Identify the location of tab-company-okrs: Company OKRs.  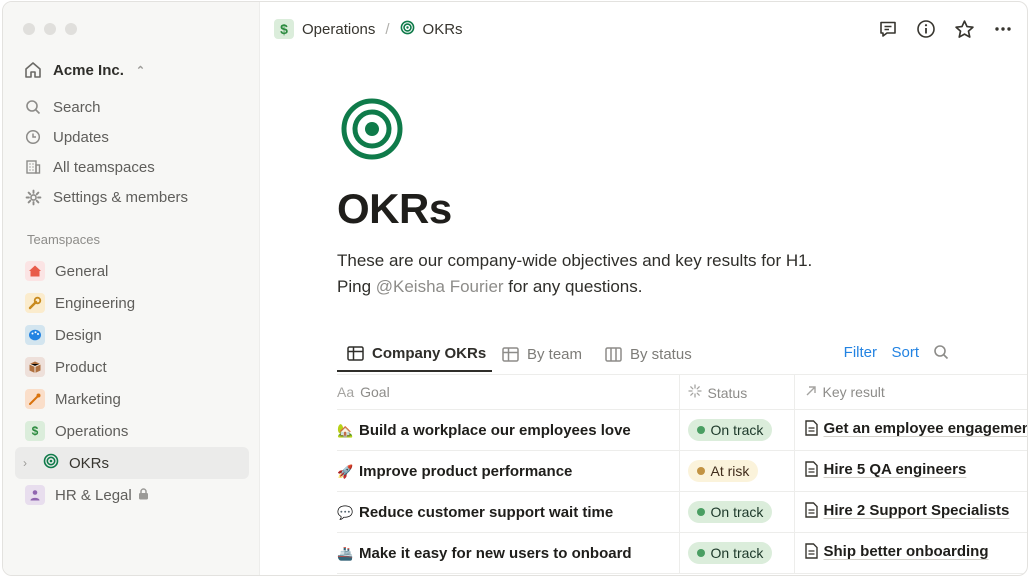
(414, 354).